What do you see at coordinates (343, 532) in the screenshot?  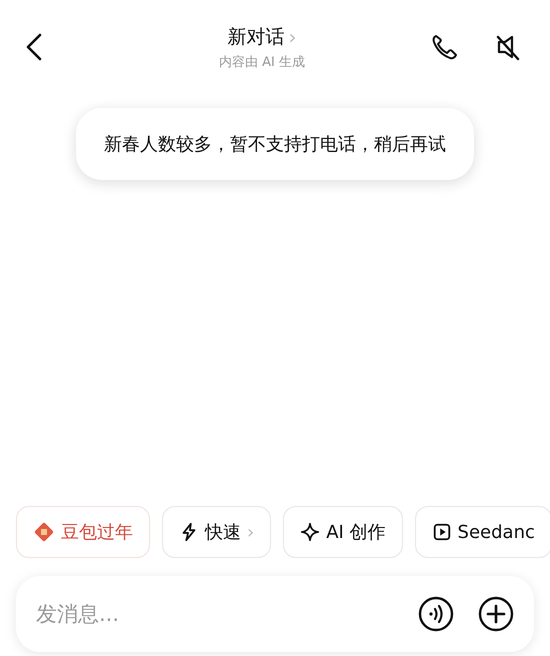 I see `suggestion-chip: AI 创作` at bounding box center [343, 532].